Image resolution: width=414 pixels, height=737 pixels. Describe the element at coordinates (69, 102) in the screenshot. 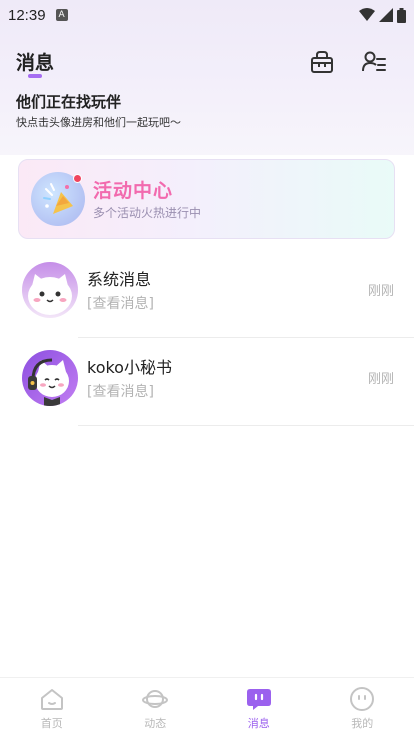

I see `banner-title: 他们正在找玩伴` at that location.